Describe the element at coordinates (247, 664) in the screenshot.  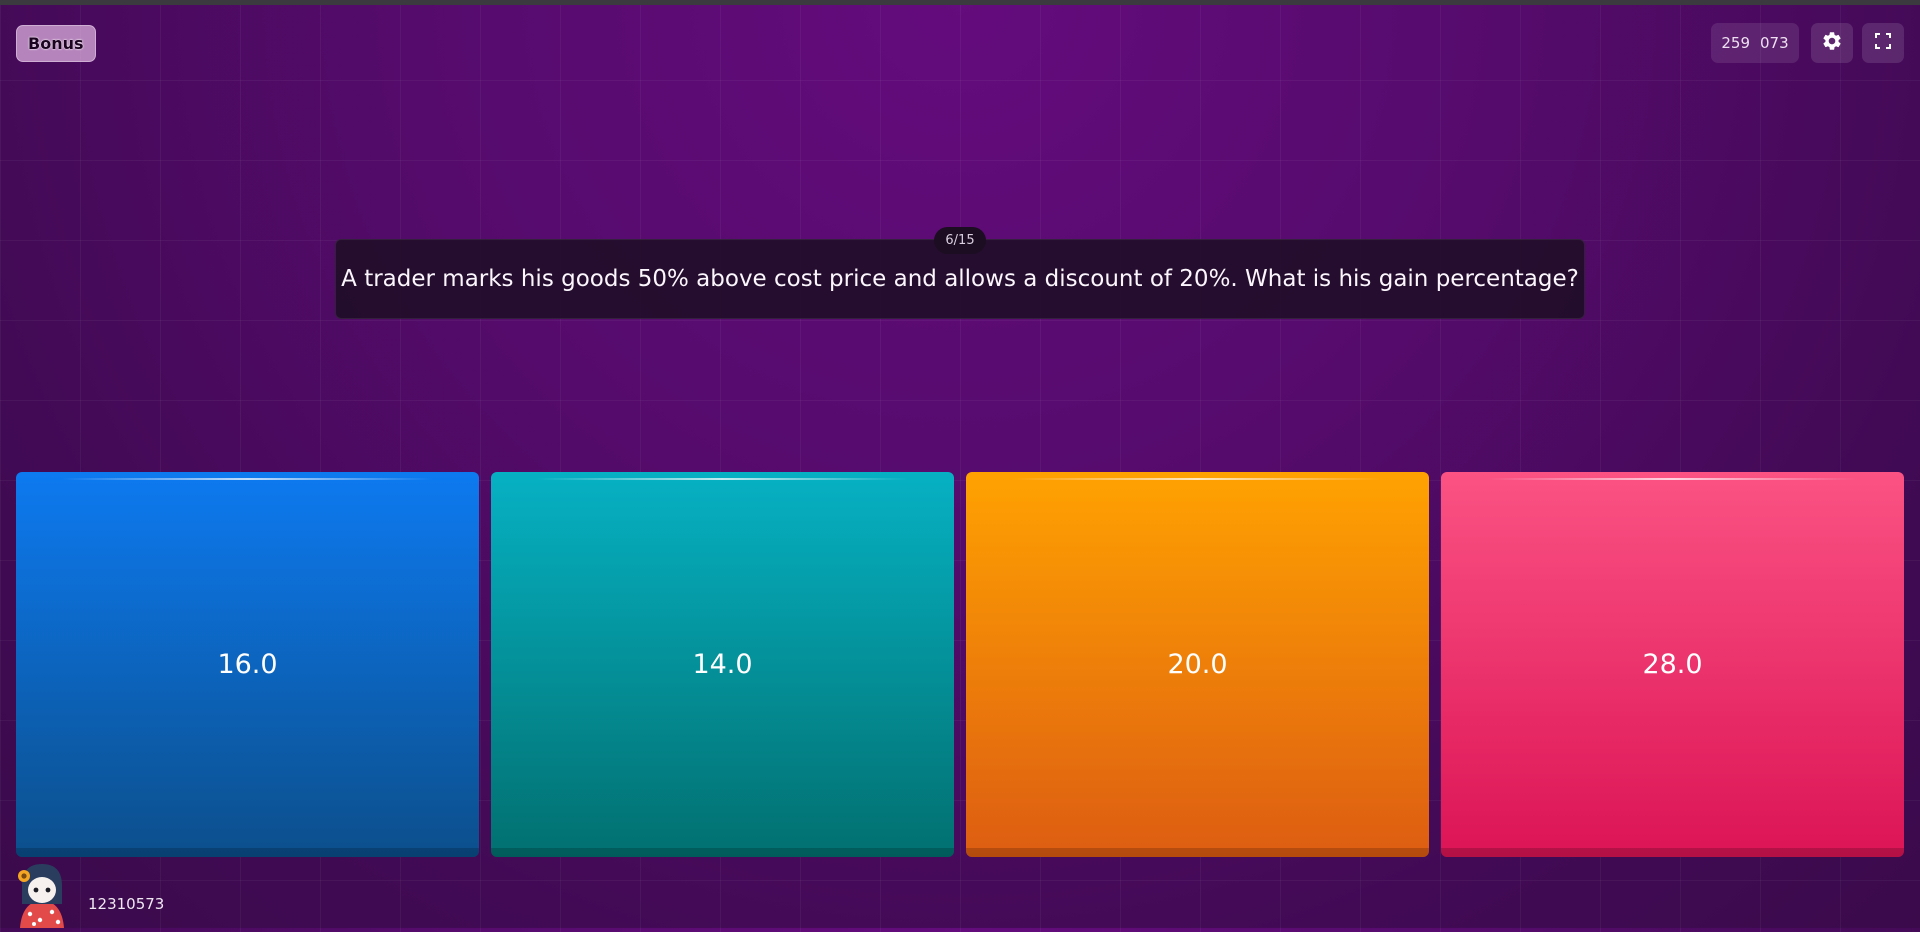
I see `answer-option-1: 16.0` at that location.